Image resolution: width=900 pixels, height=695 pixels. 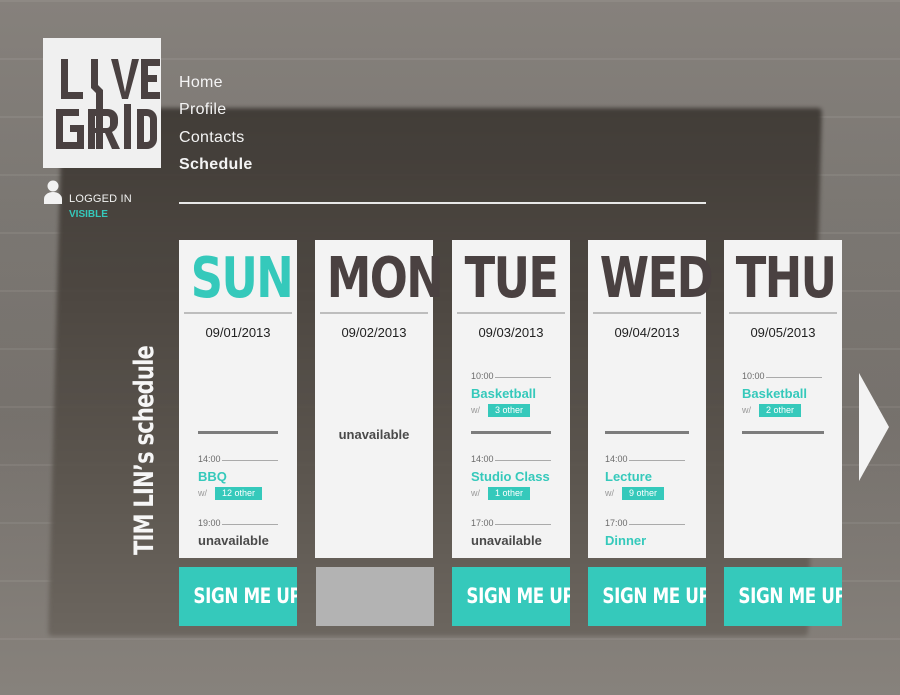 I want to click on event-title: Studio Class, so click(x=510, y=476).